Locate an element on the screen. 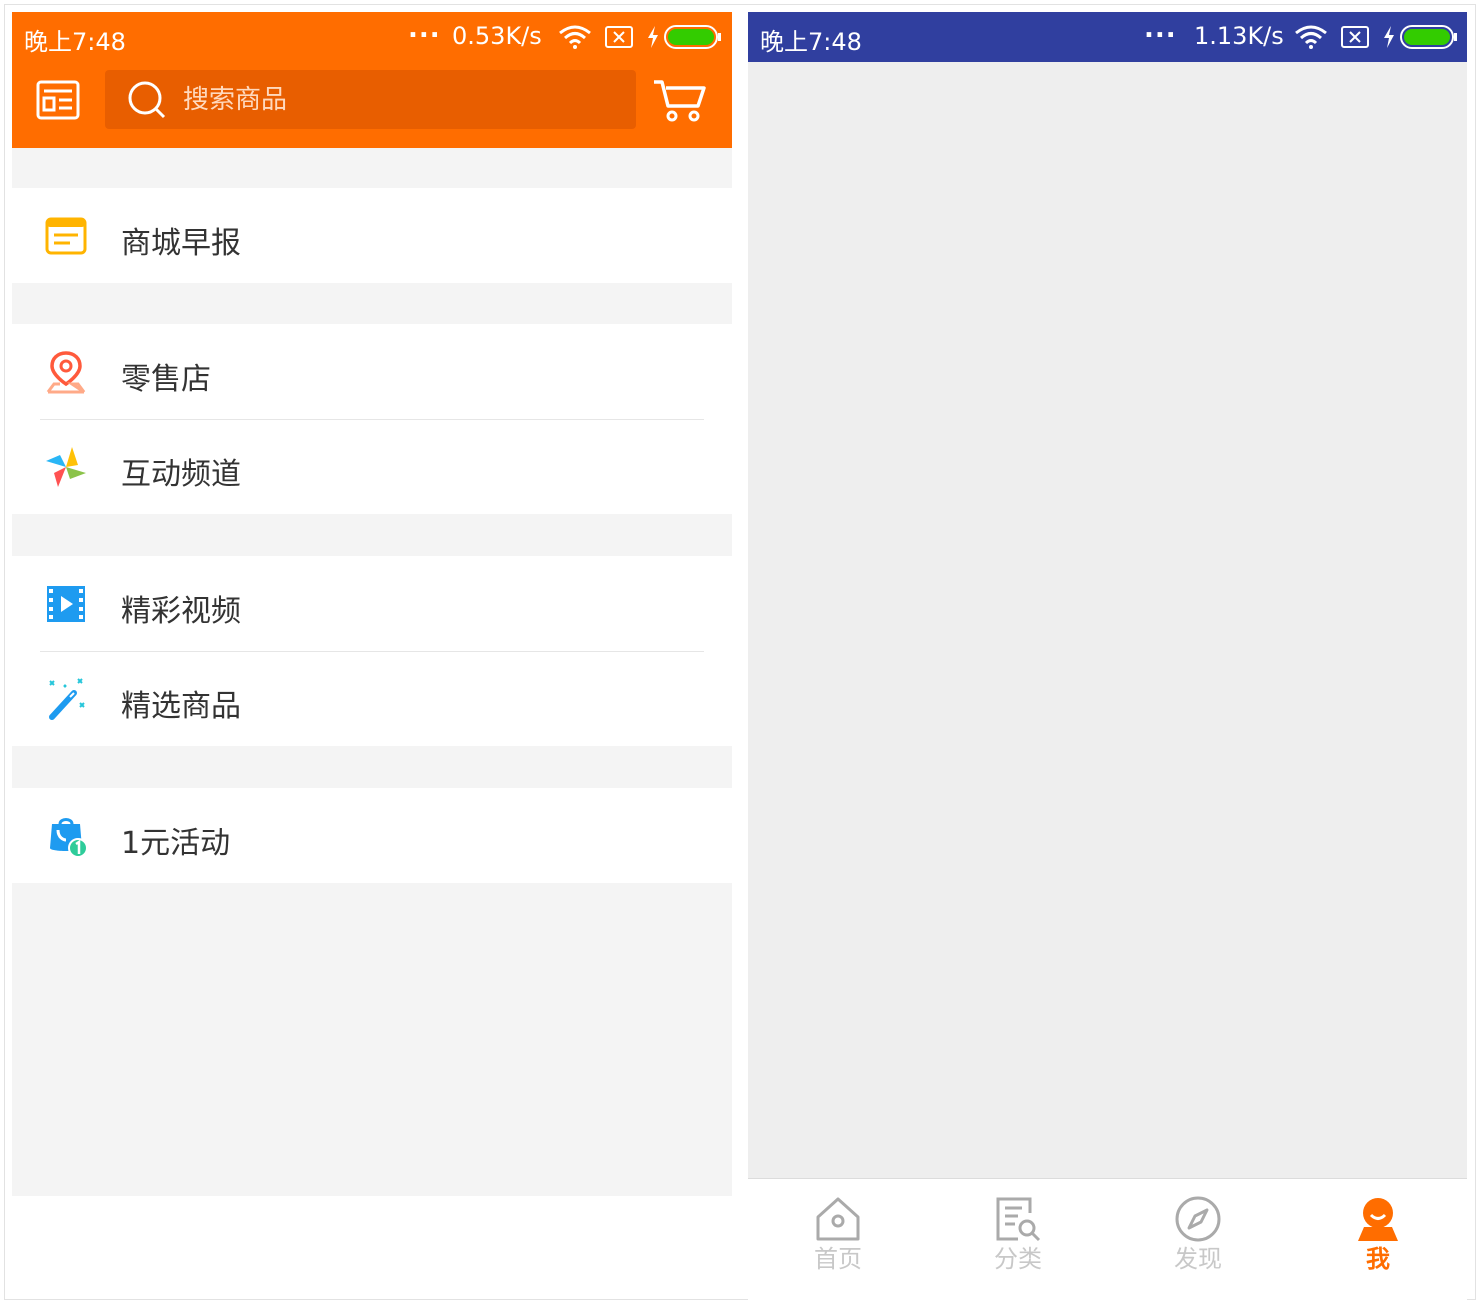  menu-item-label: 商城早报 is located at coordinates (181, 243).